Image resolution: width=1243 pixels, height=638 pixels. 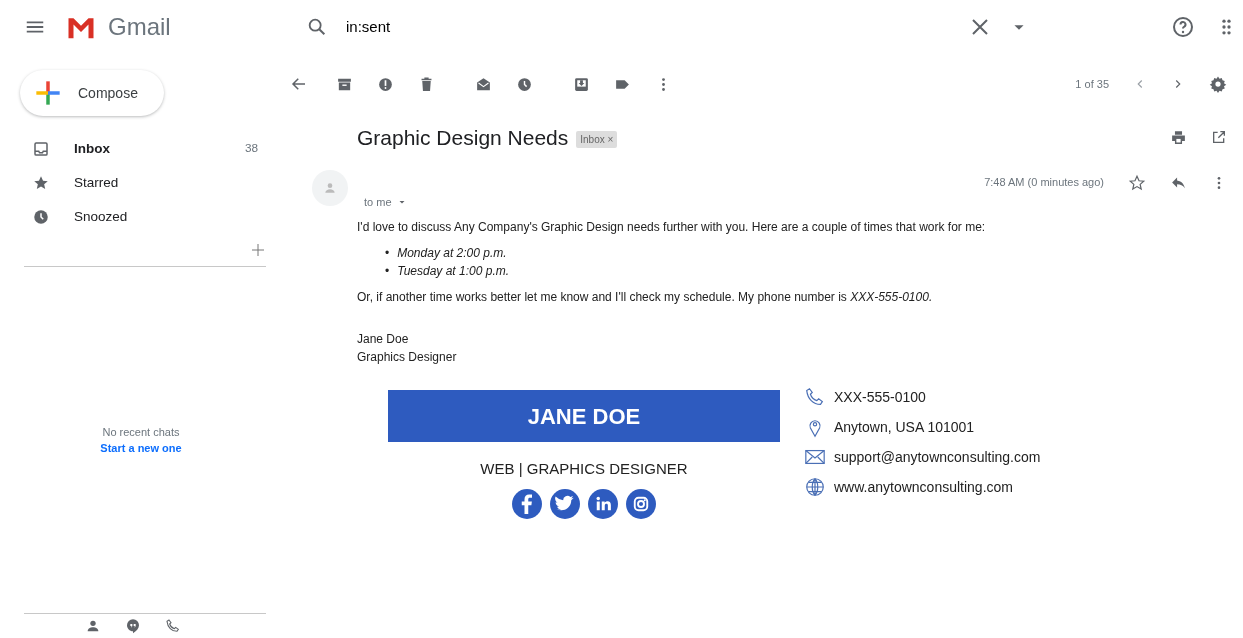 I want to click on nav-item: Snoozed, so click(x=145, y=217).